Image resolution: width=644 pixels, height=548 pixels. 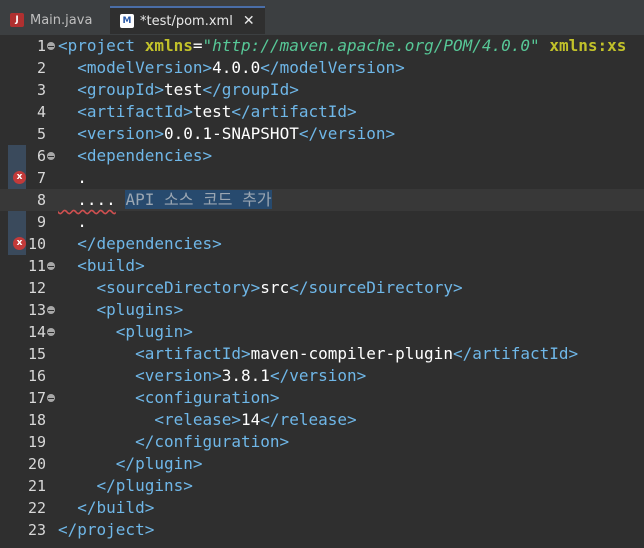 What do you see at coordinates (322, 90) in the screenshot?
I see `code-line: 3 <groupId>test</groupId>` at bounding box center [322, 90].